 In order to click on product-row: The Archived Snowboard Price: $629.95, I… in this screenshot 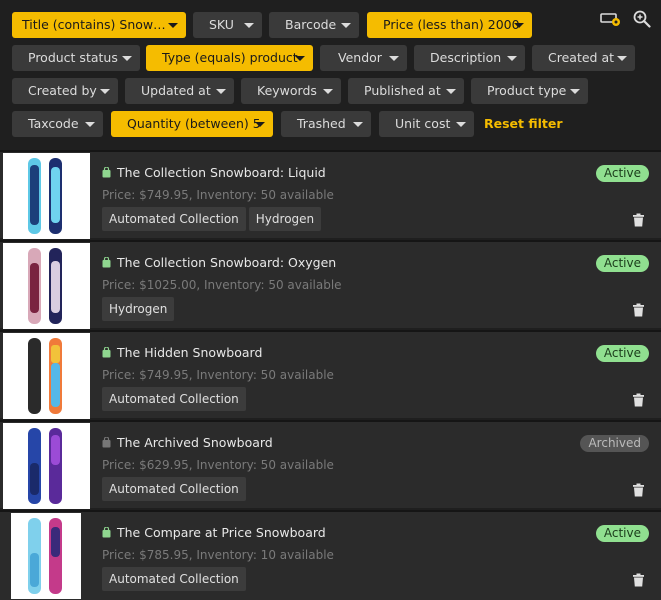, I will do `click(330, 464)`.